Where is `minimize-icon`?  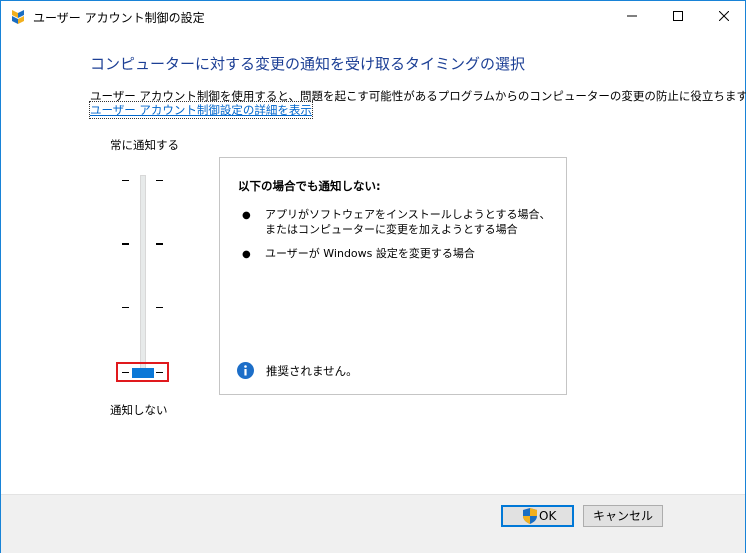 minimize-icon is located at coordinates (632, 16).